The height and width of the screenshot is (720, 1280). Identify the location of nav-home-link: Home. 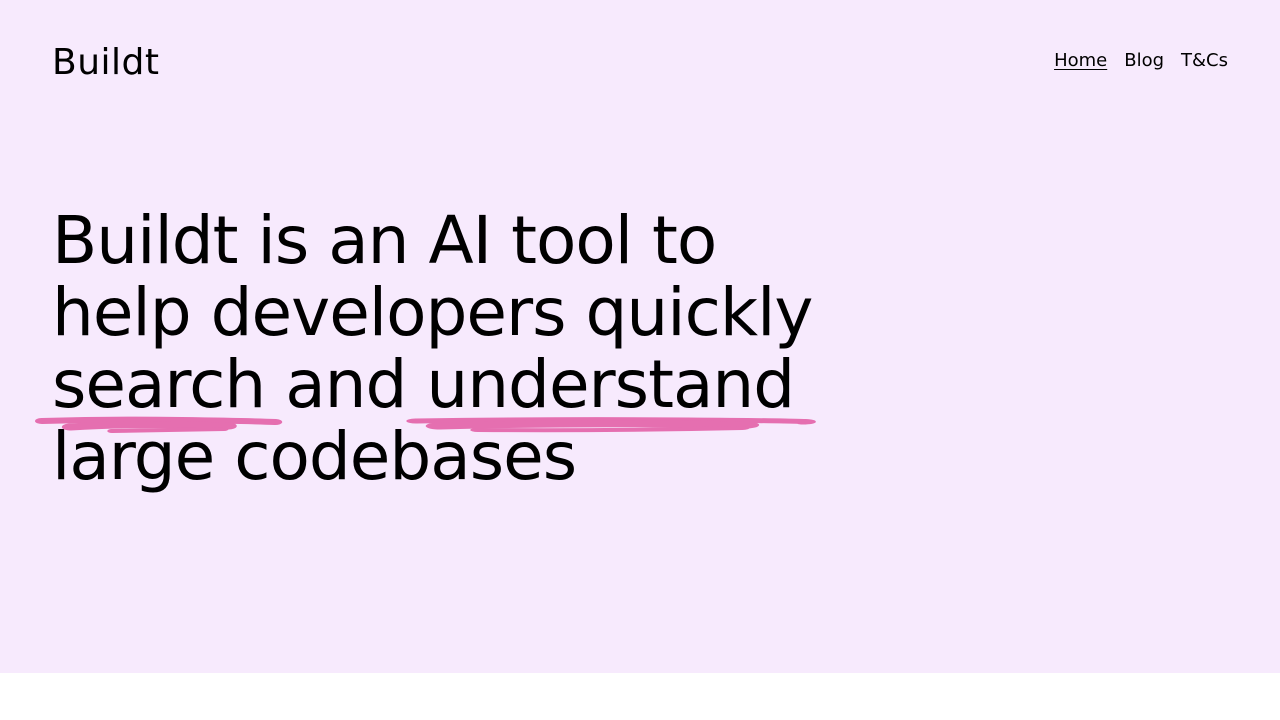
(1080, 61).